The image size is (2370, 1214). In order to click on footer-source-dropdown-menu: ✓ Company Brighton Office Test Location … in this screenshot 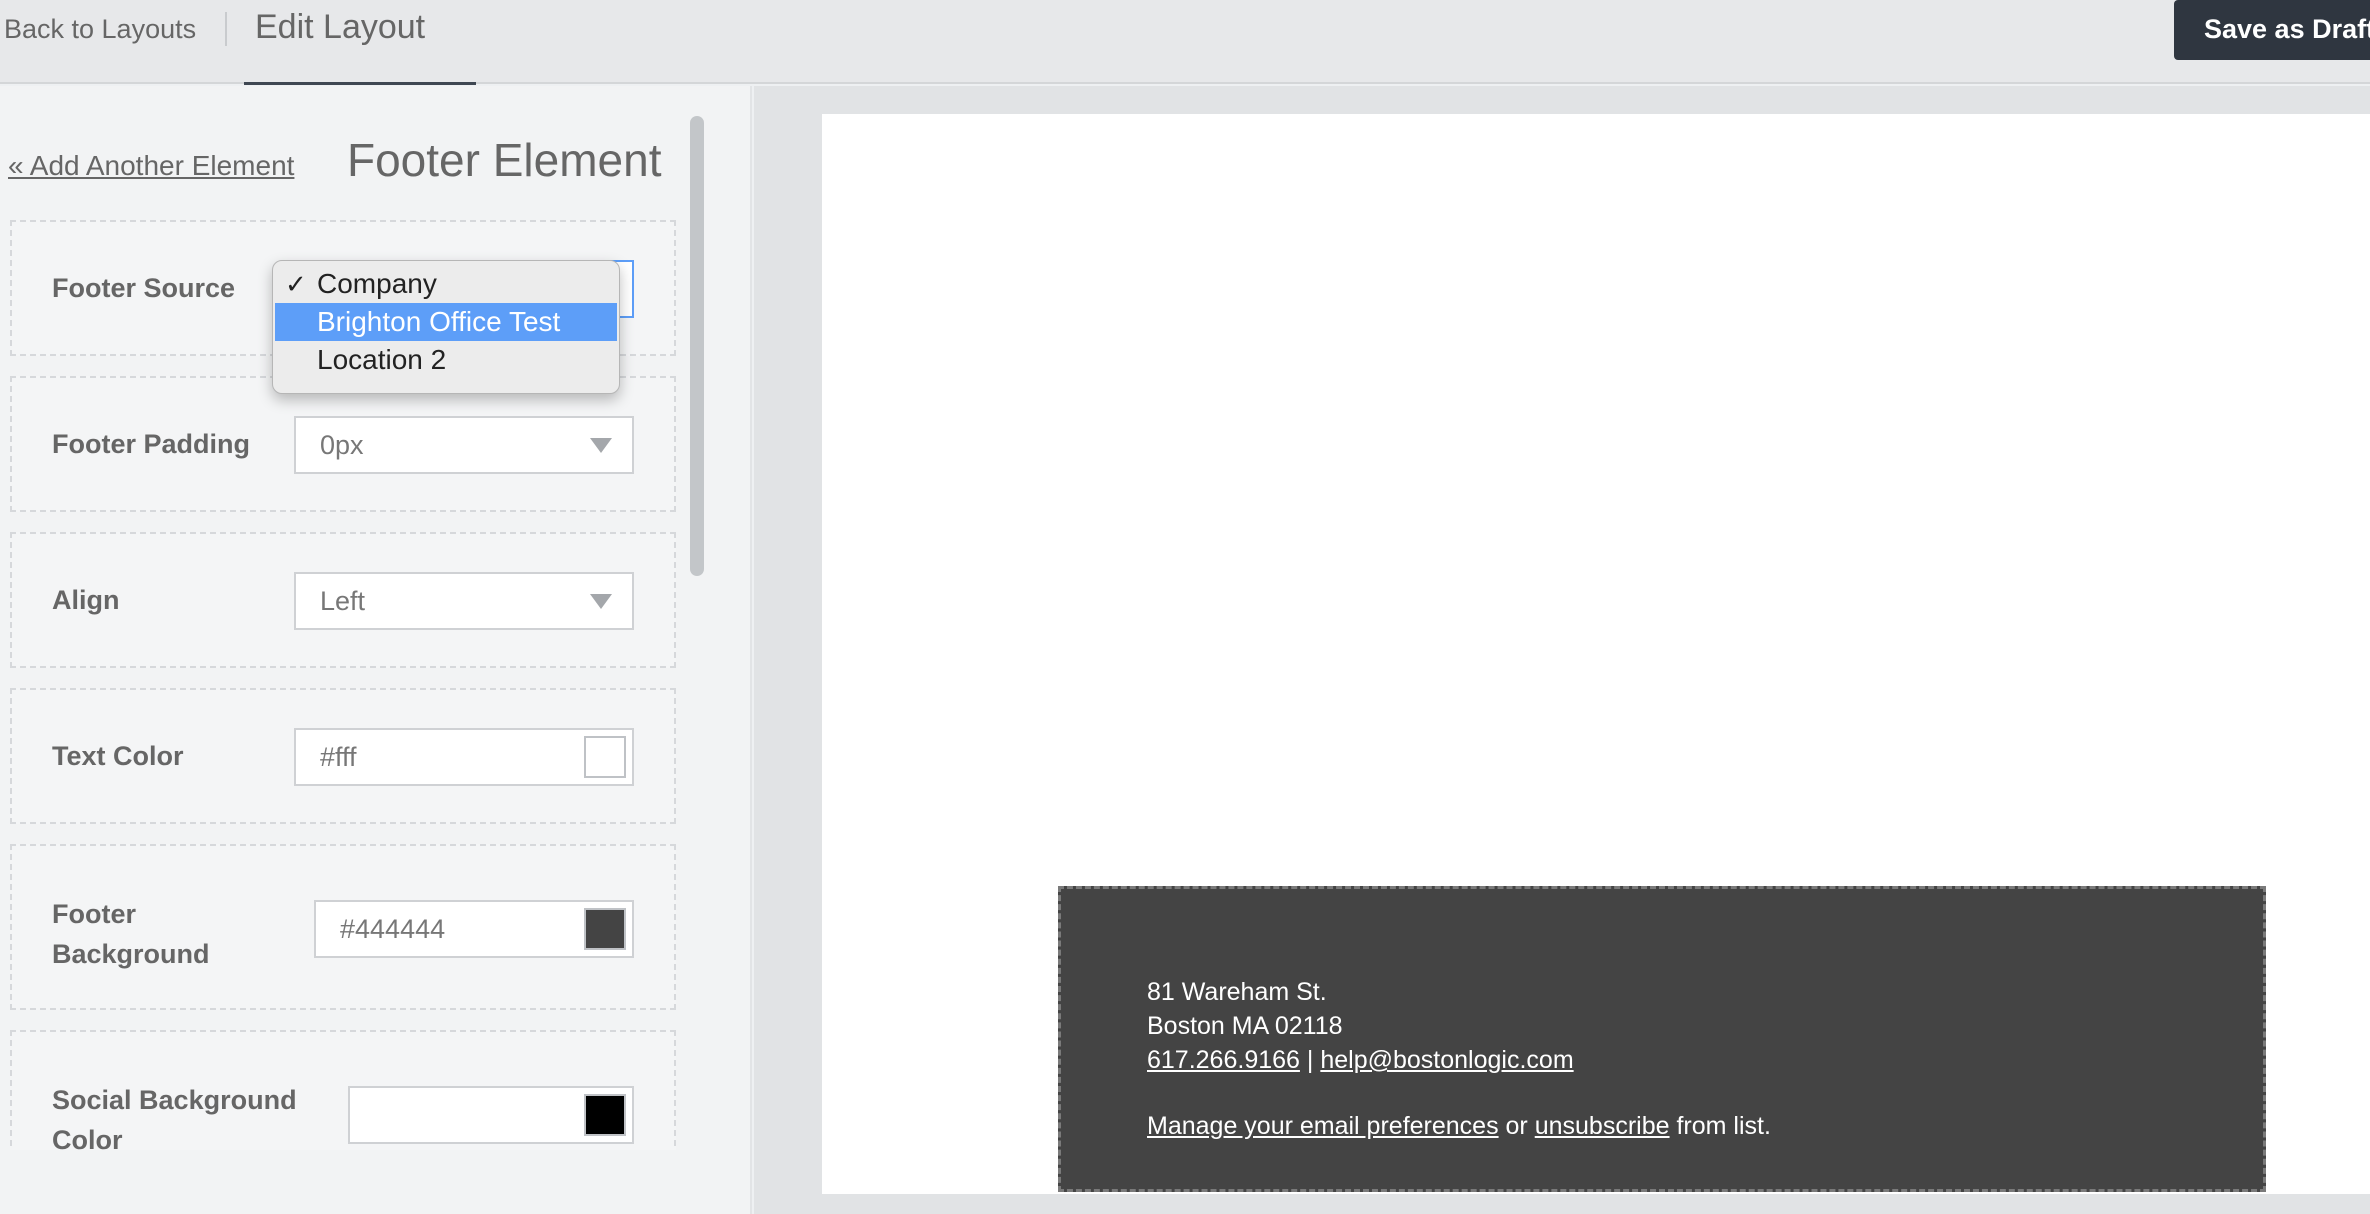, I will do `click(446, 327)`.